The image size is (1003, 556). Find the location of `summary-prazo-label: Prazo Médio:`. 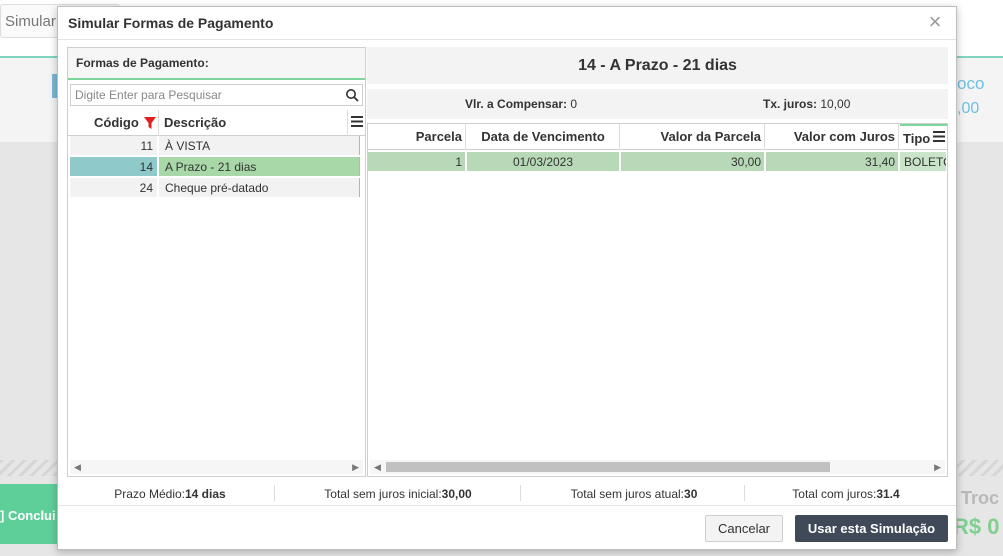

summary-prazo-label: Prazo Médio: is located at coordinates (149, 494).